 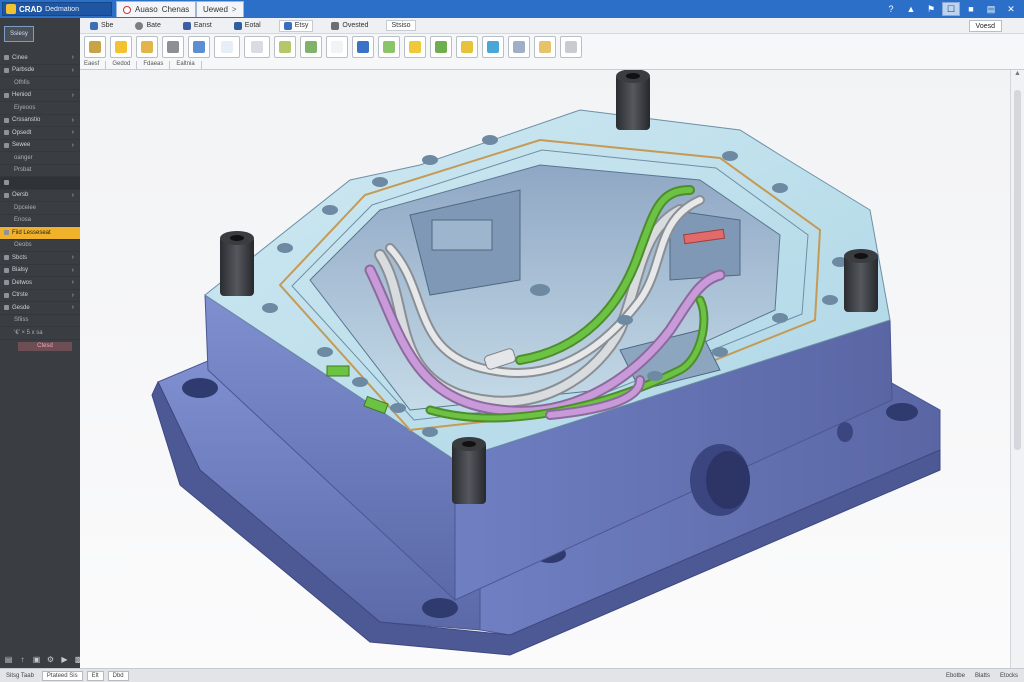 What do you see at coordinates (40, 246) in the screenshot?
I see `sidebar-item: Oeobs` at bounding box center [40, 246].